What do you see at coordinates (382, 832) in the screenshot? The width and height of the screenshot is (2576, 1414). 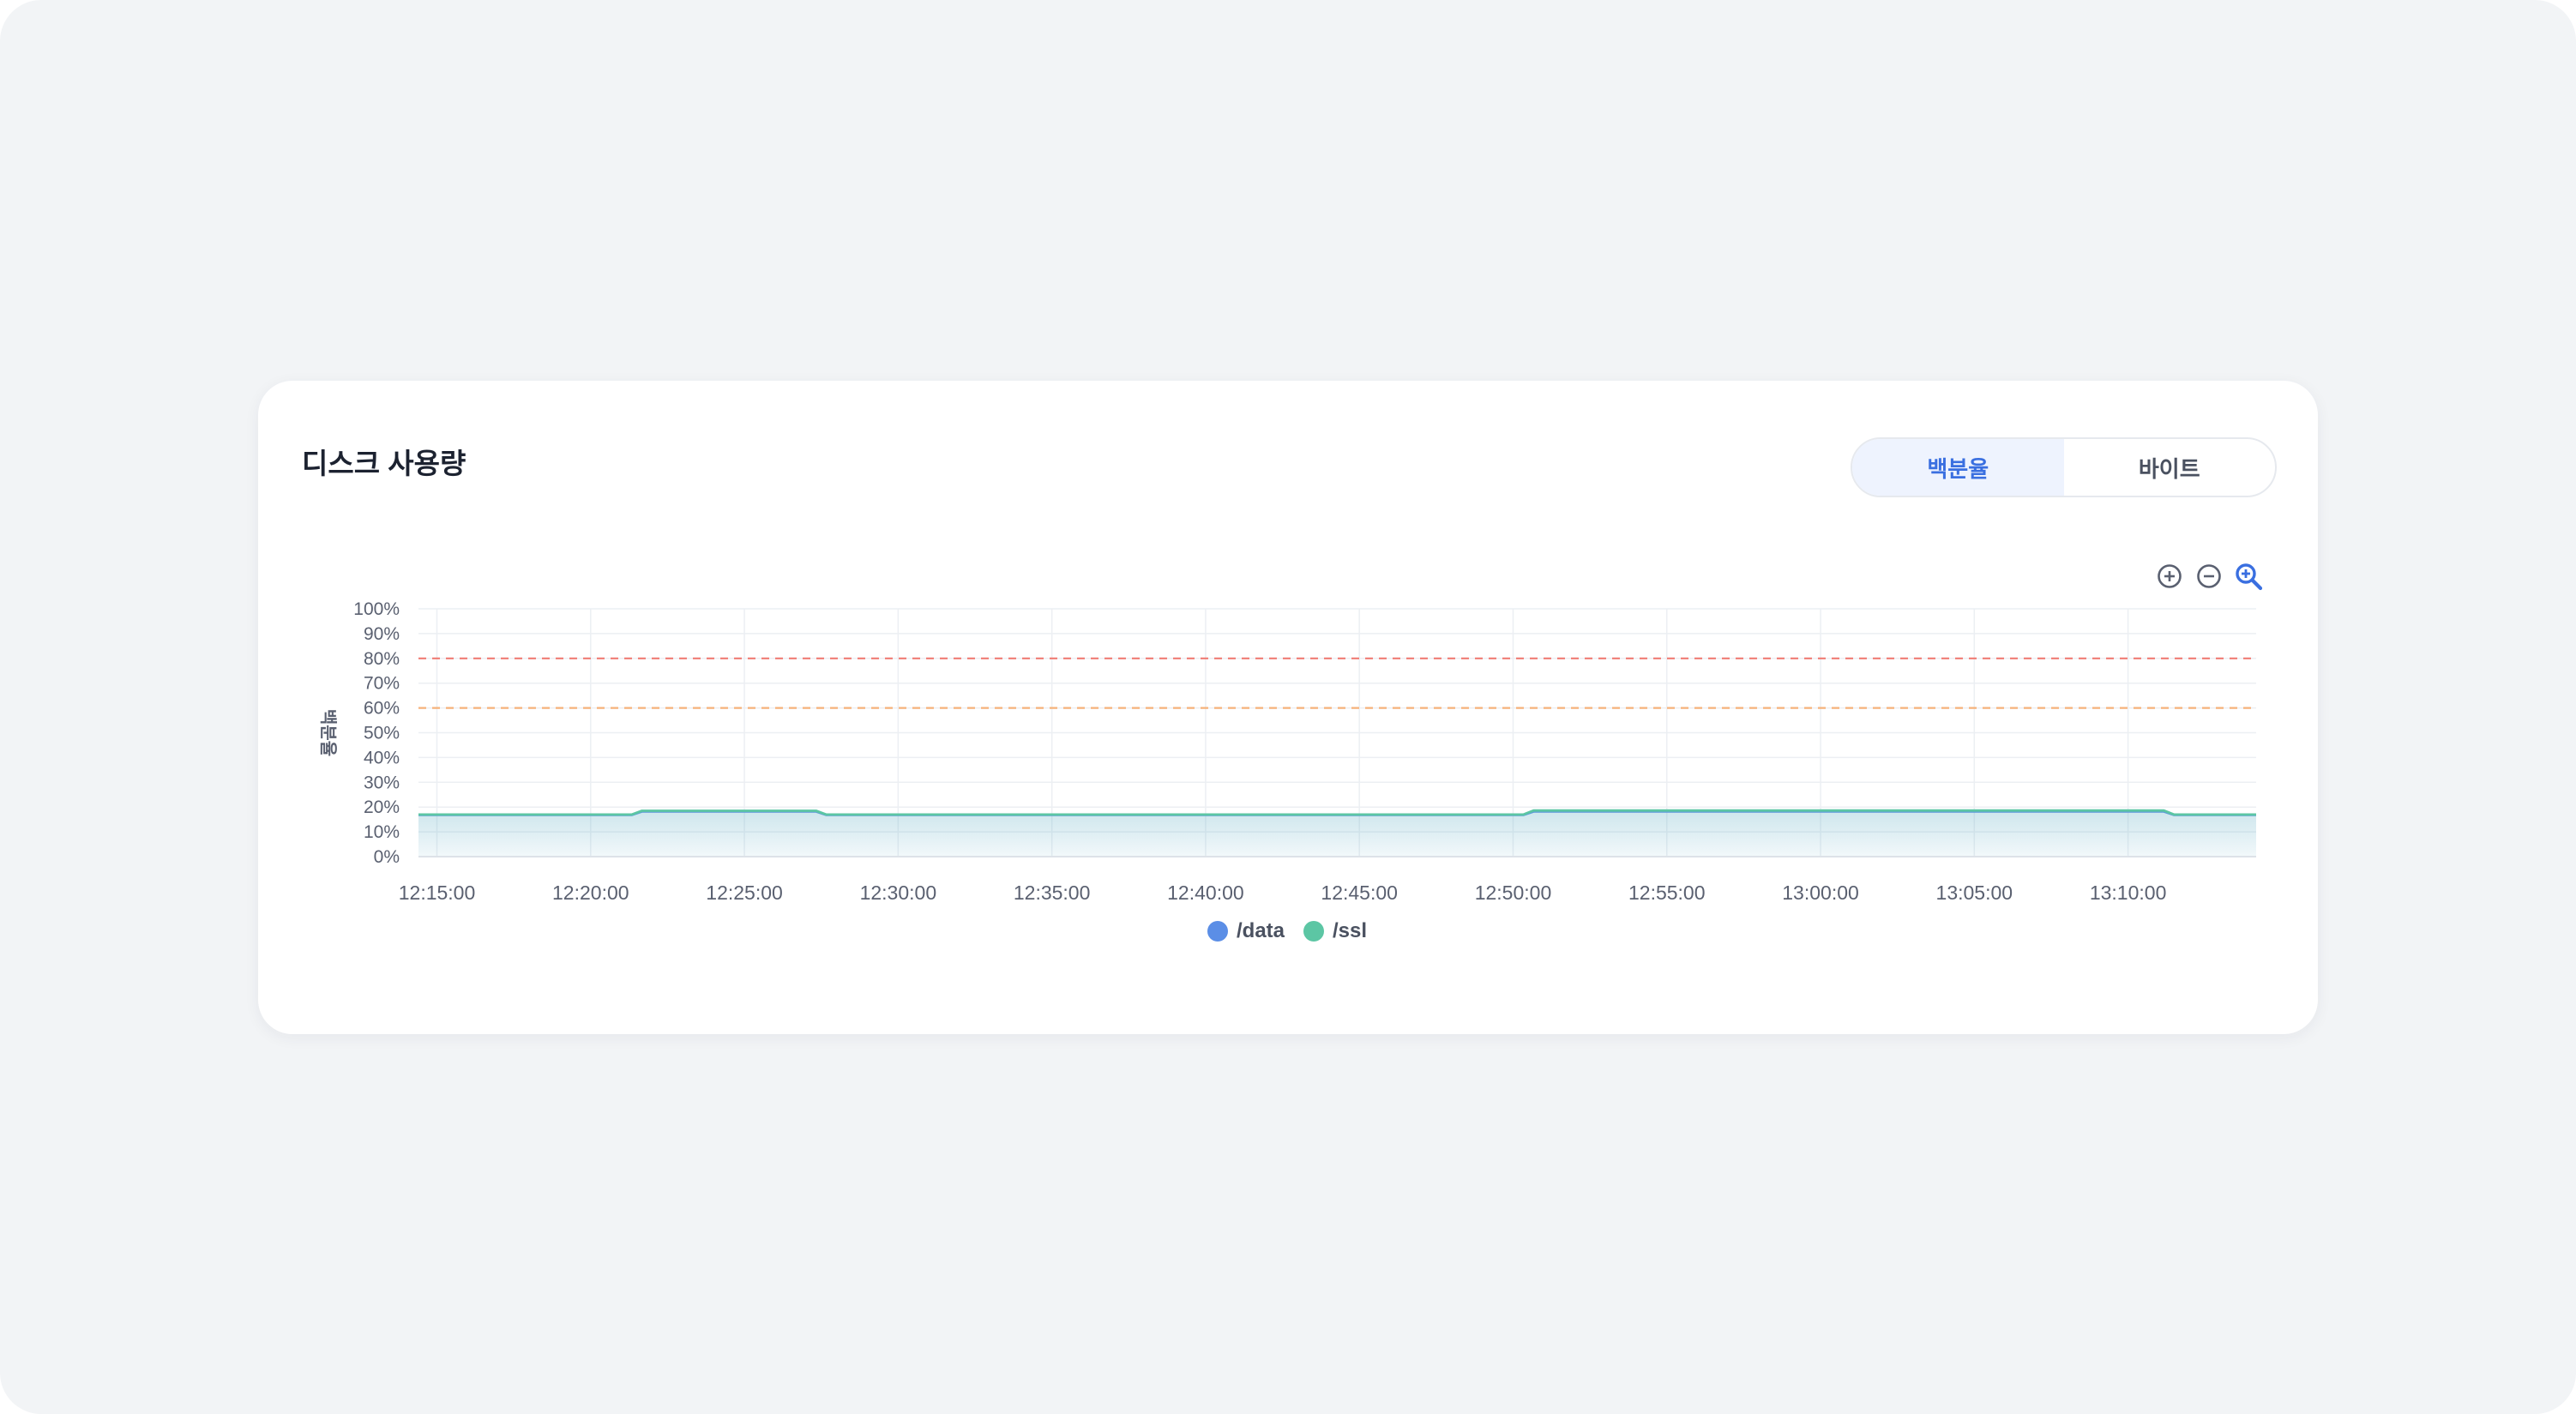 I see `y-tick-label: 10%` at bounding box center [382, 832].